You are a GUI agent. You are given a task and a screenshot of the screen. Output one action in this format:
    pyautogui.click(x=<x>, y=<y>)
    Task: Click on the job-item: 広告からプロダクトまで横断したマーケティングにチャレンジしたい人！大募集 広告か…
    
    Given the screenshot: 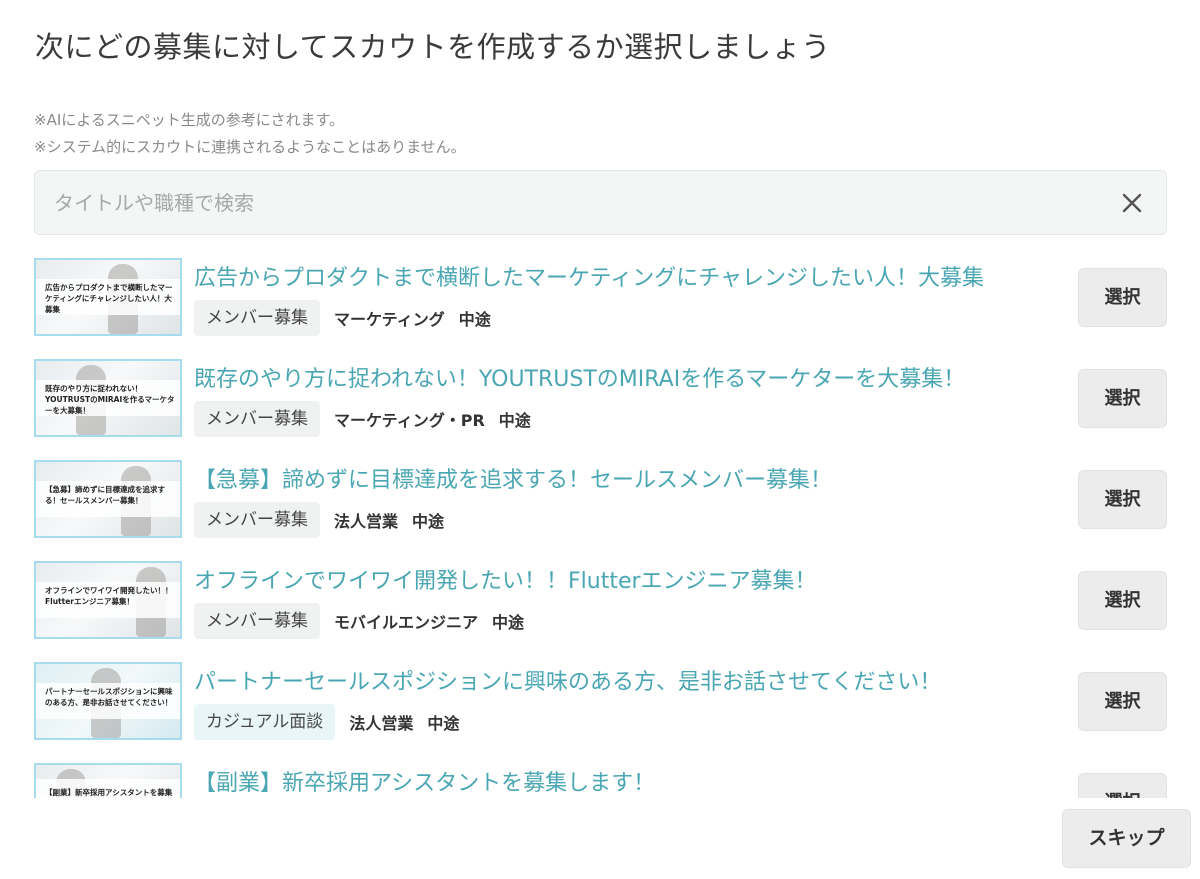 What is the action you would take?
    pyautogui.click(x=601, y=298)
    